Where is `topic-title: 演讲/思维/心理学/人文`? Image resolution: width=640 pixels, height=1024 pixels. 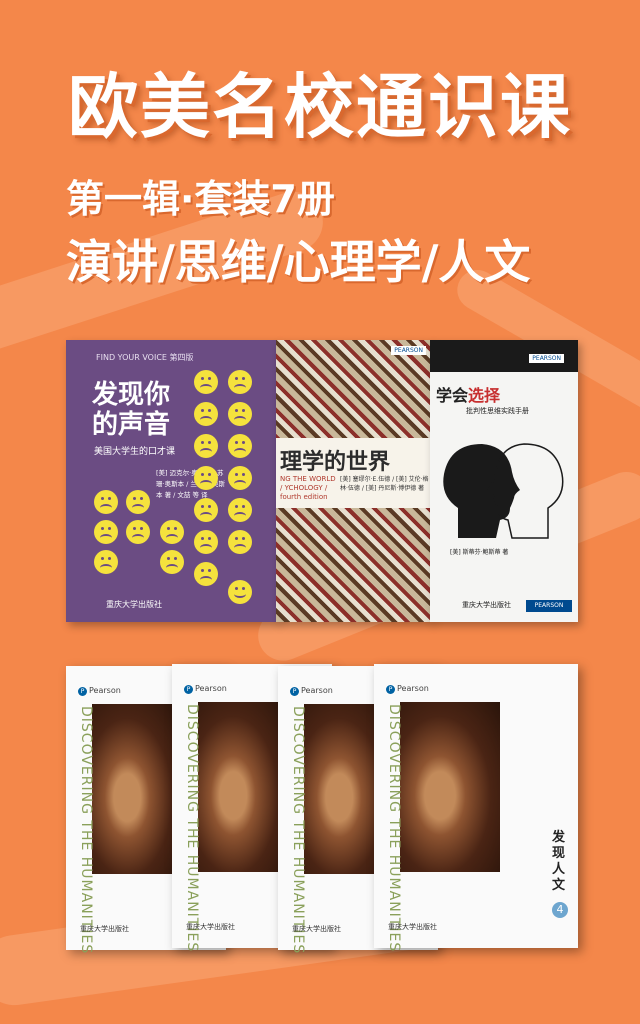 topic-title: 演讲/思维/心理学/人文 is located at coordinates (298, 262).